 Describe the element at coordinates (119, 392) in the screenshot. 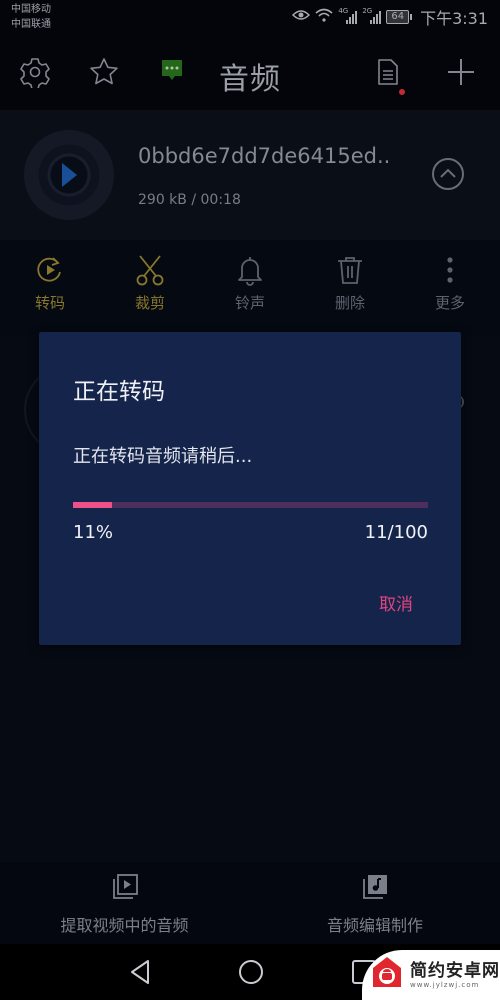

I see `dialog-title: 正在转码` at that location.